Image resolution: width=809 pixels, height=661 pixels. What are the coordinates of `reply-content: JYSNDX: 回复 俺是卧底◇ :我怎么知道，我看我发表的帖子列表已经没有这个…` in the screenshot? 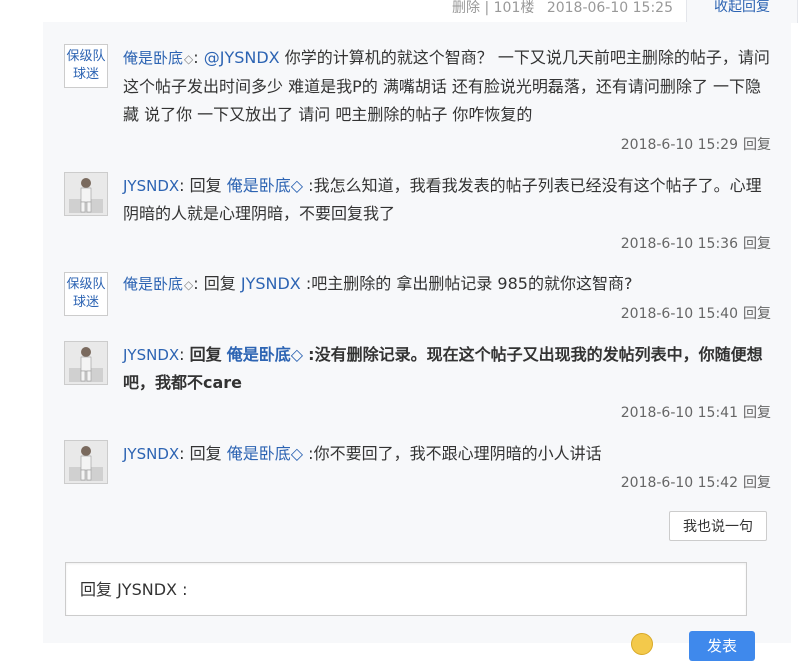 It's located at (442, 199).